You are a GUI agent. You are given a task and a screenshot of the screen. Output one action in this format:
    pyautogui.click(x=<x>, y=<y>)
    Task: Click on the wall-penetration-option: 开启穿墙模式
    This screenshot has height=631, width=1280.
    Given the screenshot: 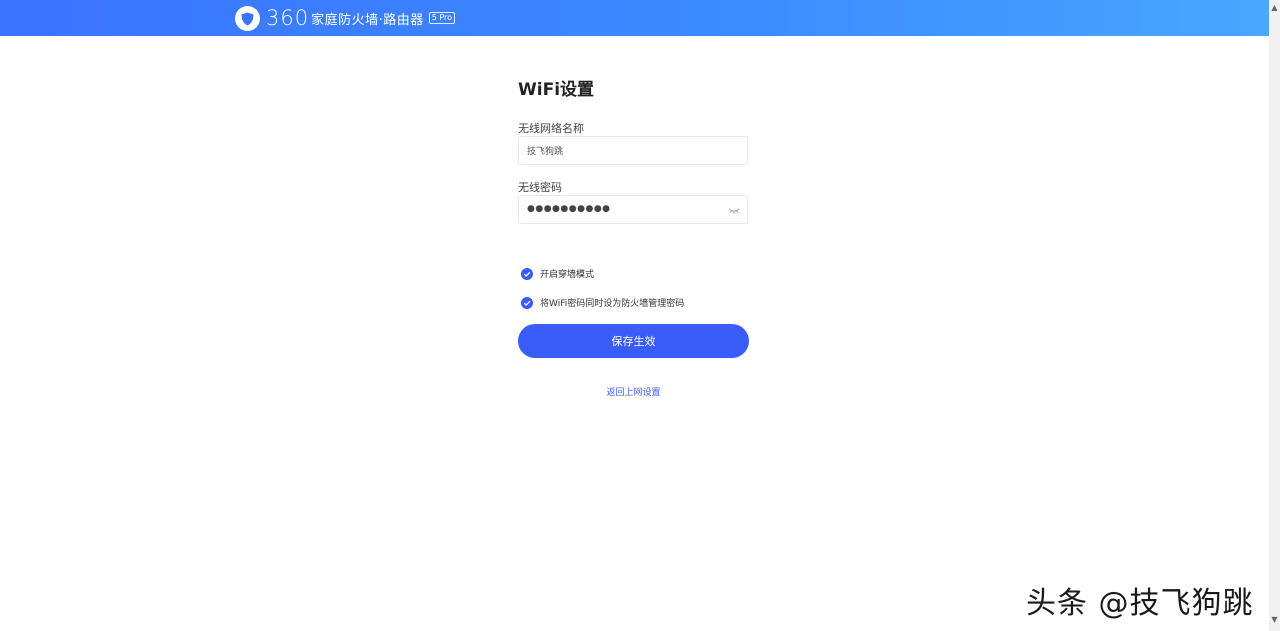 What is the action you would take?
    pyautogui.click(x=557, y=273)
    